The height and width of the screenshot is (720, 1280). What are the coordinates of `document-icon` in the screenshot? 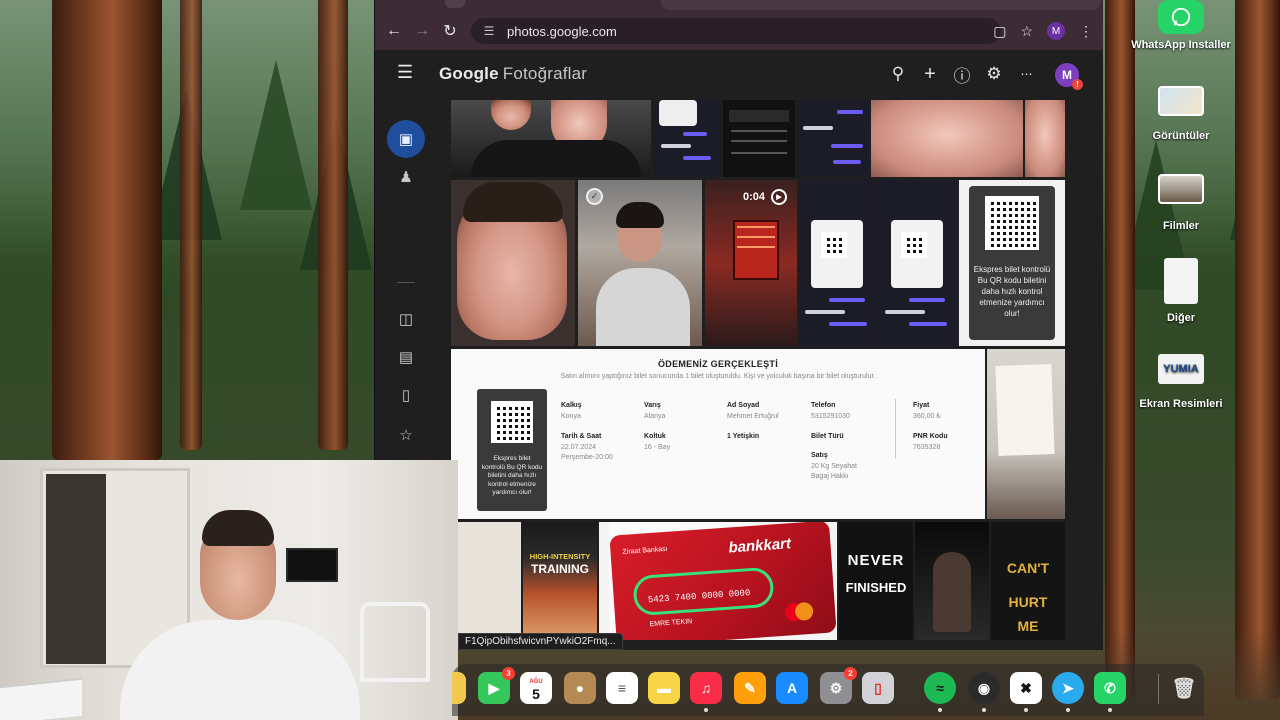 It's located at (1181, 281).